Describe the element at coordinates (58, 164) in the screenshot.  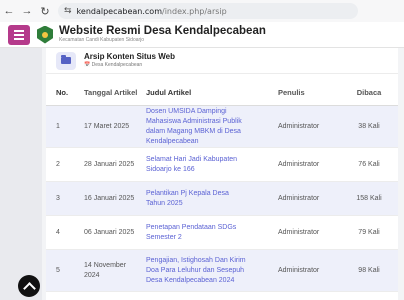
I see `cell-no: 2` at that location.